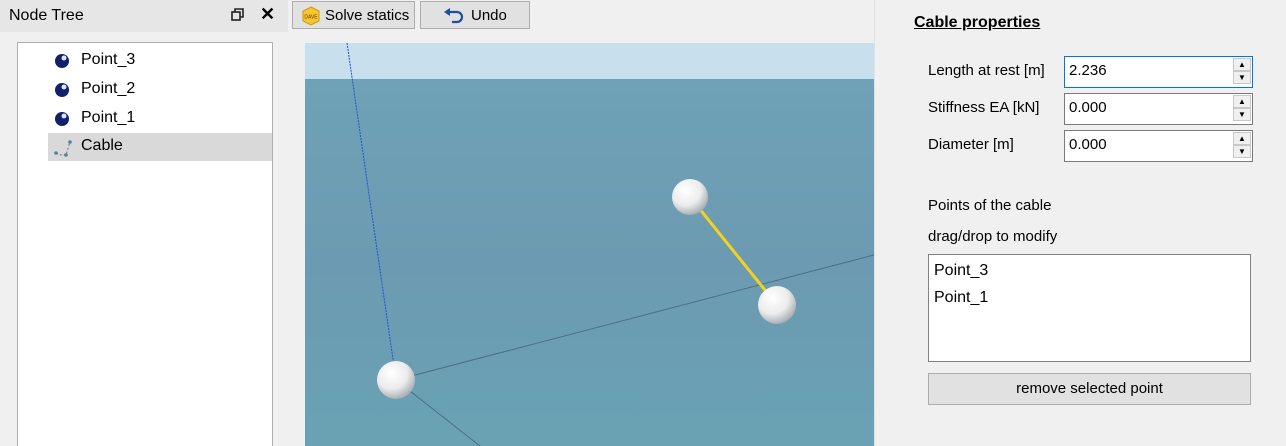 This screenshot has height=446, width=1286. I want to click on point-3-sphere, so click(690, 197).